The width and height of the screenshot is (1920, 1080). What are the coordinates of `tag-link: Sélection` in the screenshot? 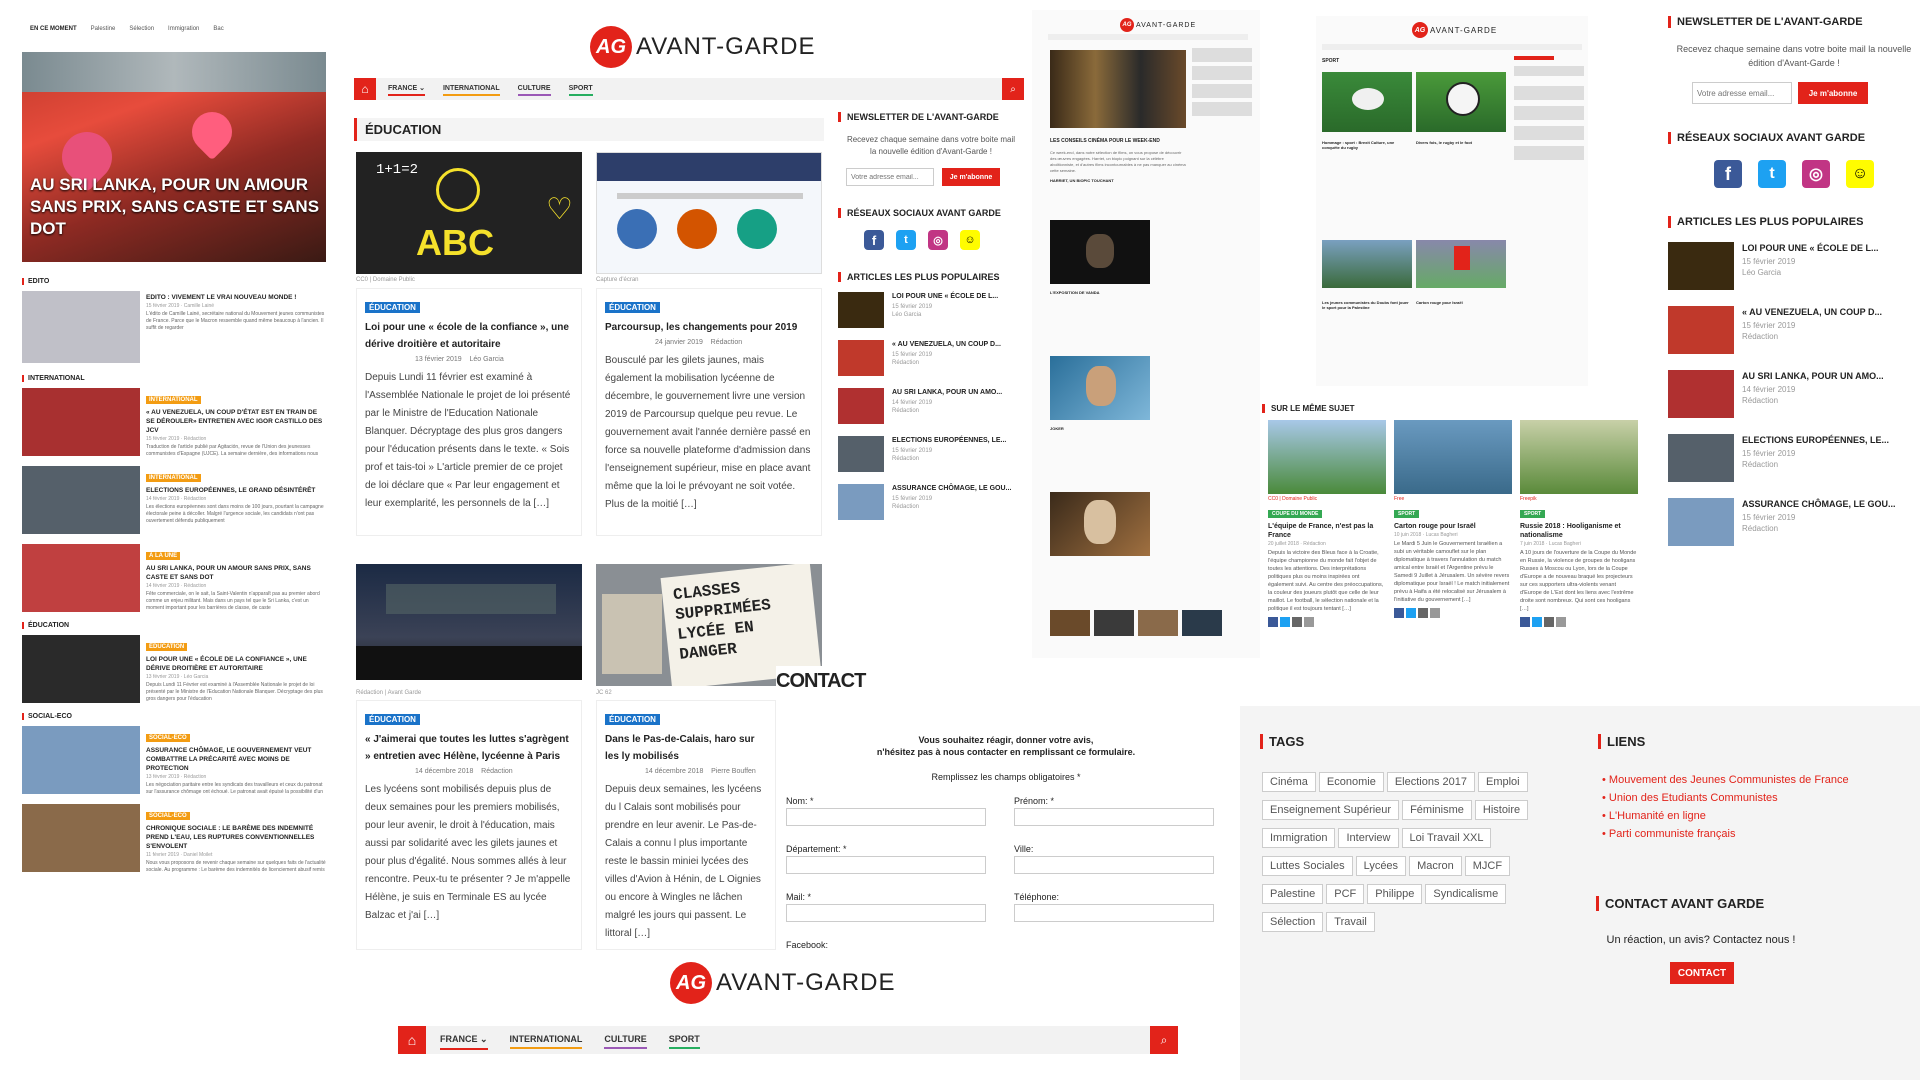 It's located at (1293, 922).